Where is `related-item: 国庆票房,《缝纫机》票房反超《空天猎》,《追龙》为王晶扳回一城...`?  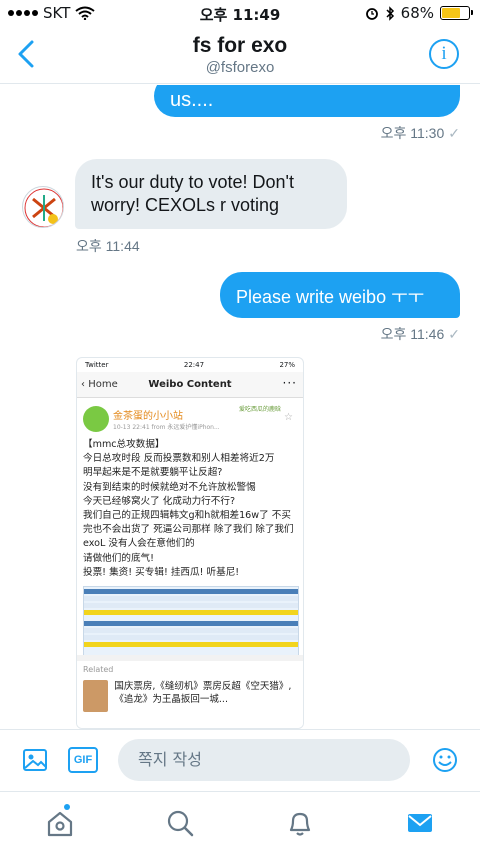 related-item: 国庆票房,《缝纫机》票房反超《空天猎》,《追龙》为王晶扳回一城... is located at coordinates (190, 696).